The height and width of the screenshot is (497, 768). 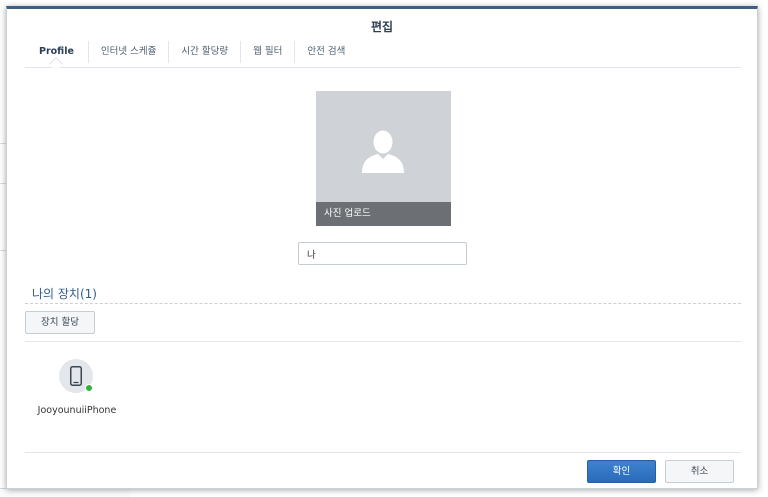 What do you see at coordinates (57, 52) in the screenshot?
I see `tab-profile: Profile` at bounding box center [57, 52].